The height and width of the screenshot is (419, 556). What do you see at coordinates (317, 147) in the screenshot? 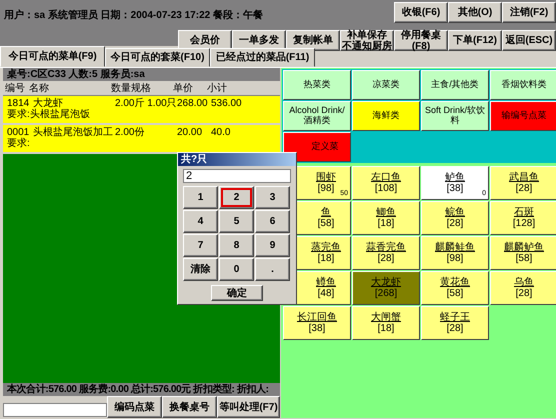
I see `category-button: 定义菜` at bounding box center [317, 147].